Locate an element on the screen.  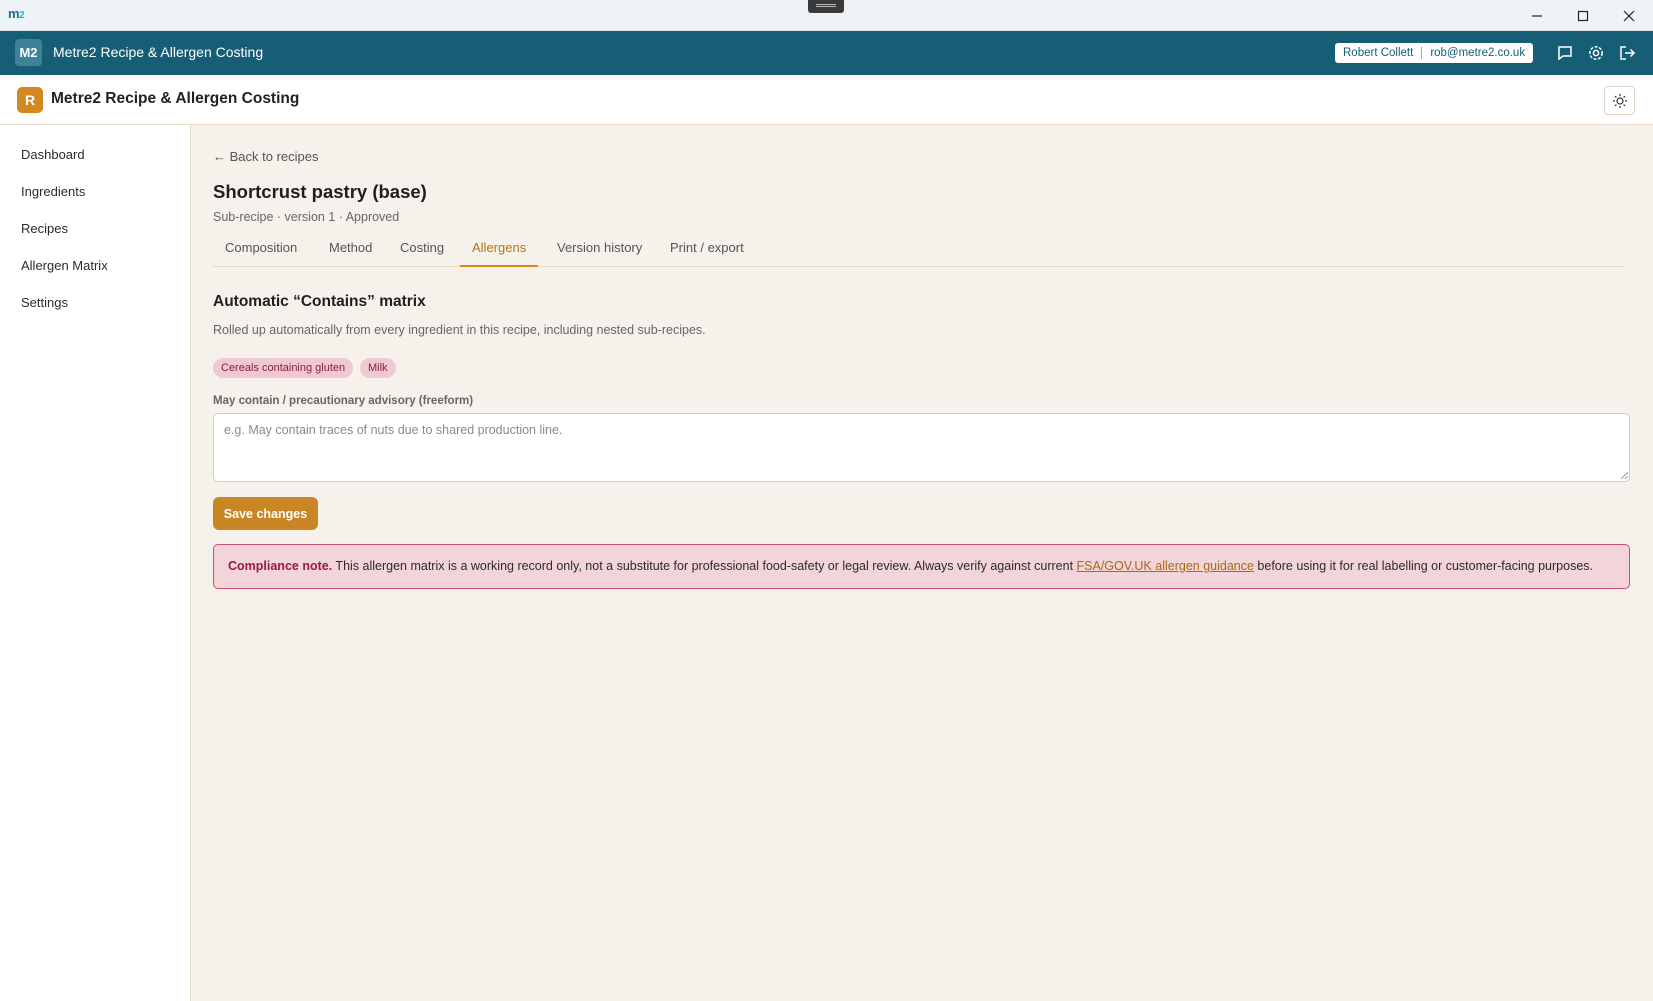
page-title: Shortcrust pastry (base) is located at coordinates (320, 191).